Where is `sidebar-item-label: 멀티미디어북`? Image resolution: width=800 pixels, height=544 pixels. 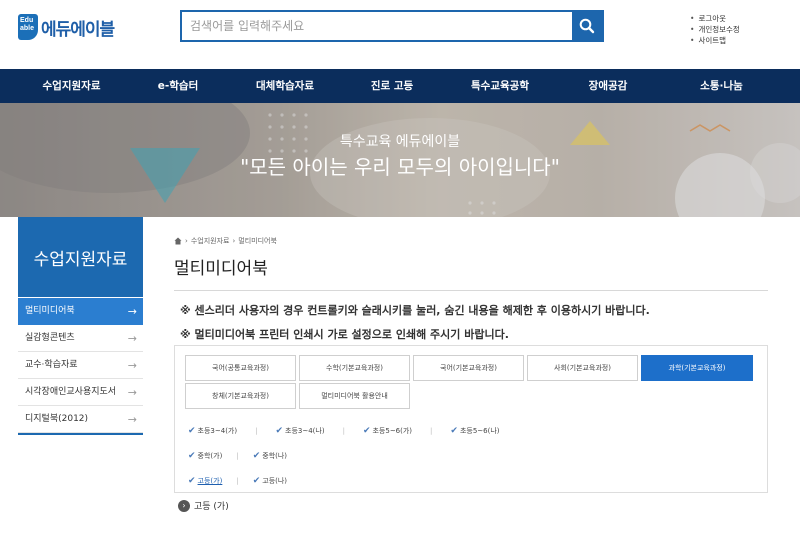
sidebar-item-label: 멀티미디어북 is located at coordinates (50, 311).